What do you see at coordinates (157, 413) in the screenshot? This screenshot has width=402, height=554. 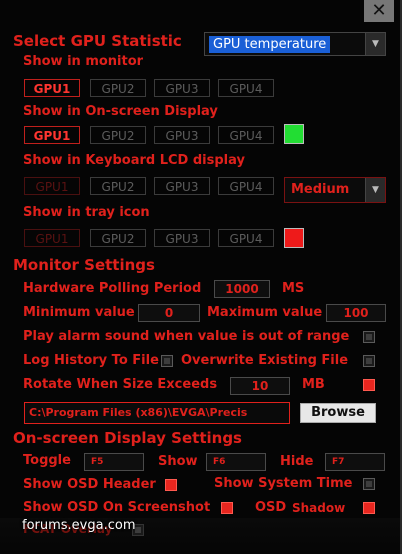 I see `log-path-input: C:\Program Files (x86)\EVGA\Precis` at bounding box center [157, 413].